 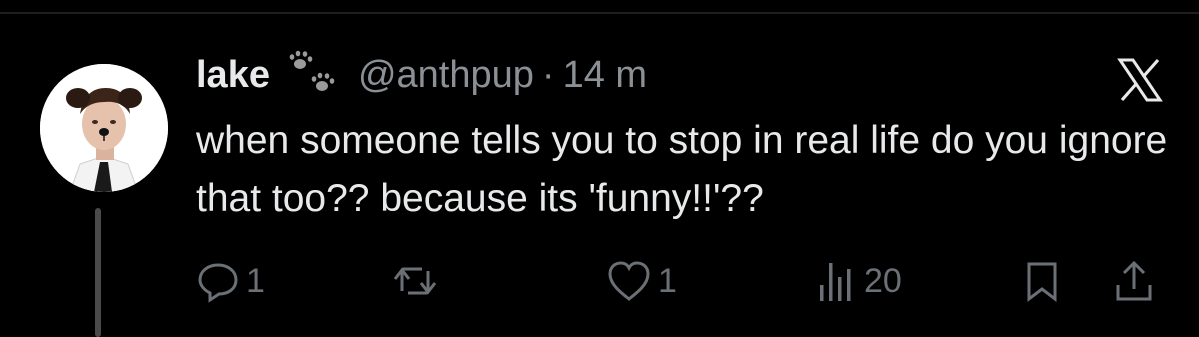 I want to click on tweet-header: lake @anthpup · 14 m, so click(x=421, y=75).